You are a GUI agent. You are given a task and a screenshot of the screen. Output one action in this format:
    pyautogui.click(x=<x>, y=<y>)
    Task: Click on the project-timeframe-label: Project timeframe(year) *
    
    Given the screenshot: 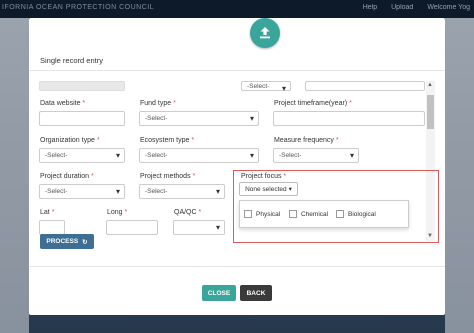 What is the action you would take?
    pyautogui.click(x=313, y=103)
    